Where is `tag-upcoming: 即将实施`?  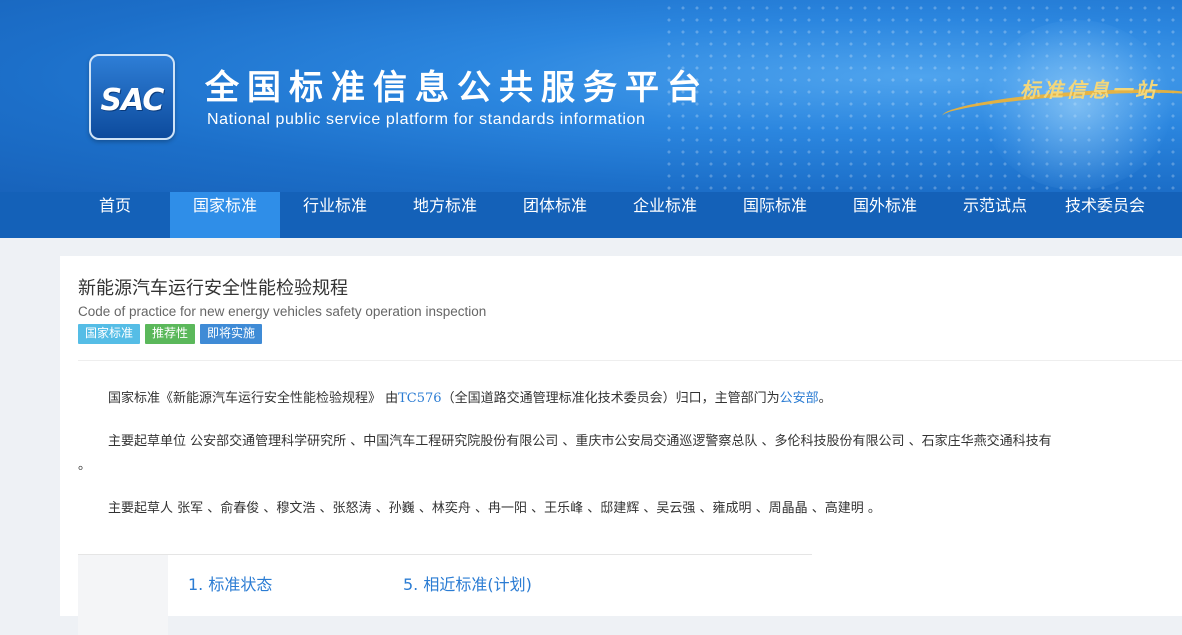
tag-upcoming: 即将实施 is located at coordinates (231, 334).